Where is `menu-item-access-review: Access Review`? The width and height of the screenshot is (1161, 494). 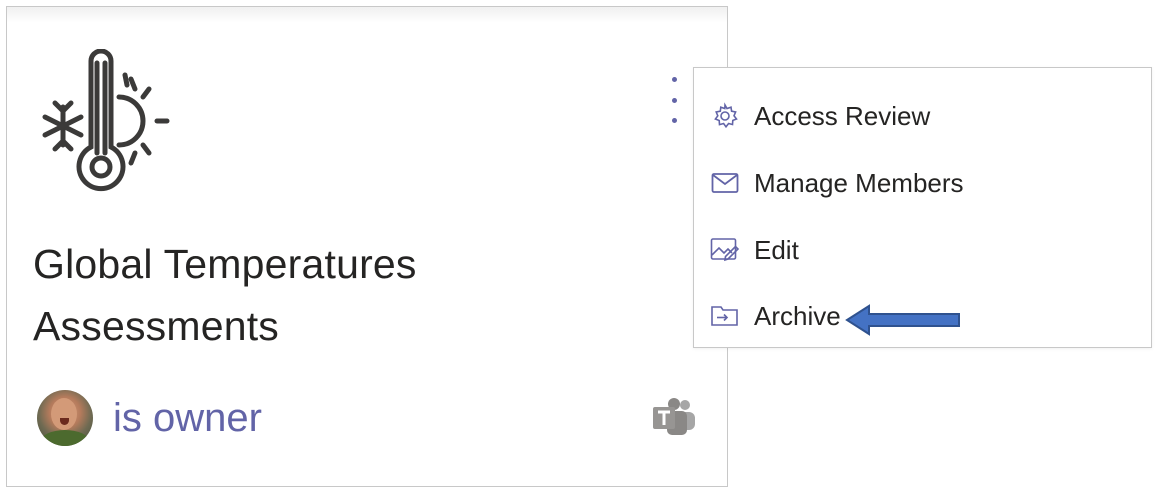
menu-item-access-review: Access Review is located at coordinates (922, 116).